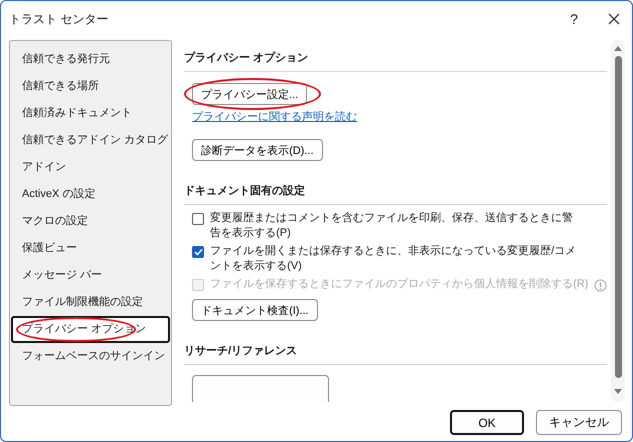  Describe the element at coordinates (396, 349) in the screenshot. I see `section-heading: リサーチ/リファレンス` at that location.